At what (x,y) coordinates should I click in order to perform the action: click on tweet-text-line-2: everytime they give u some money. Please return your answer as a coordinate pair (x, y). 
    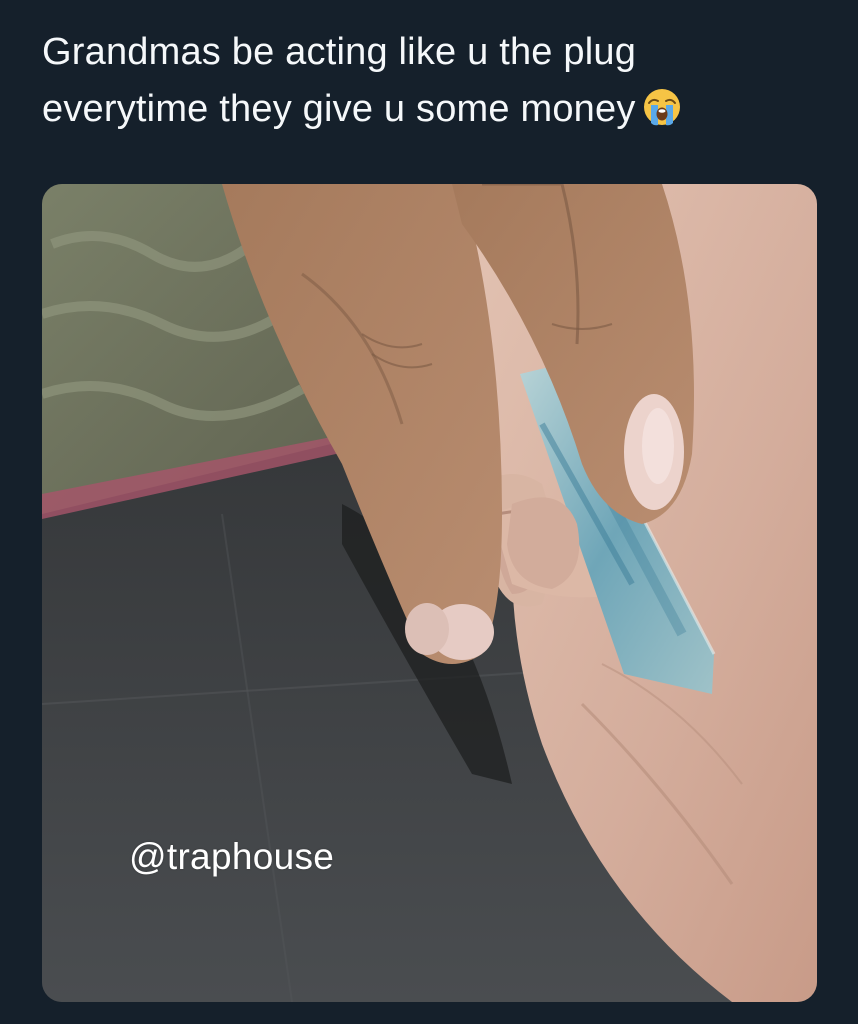
    Looking at the image, I should click on (437, 109).